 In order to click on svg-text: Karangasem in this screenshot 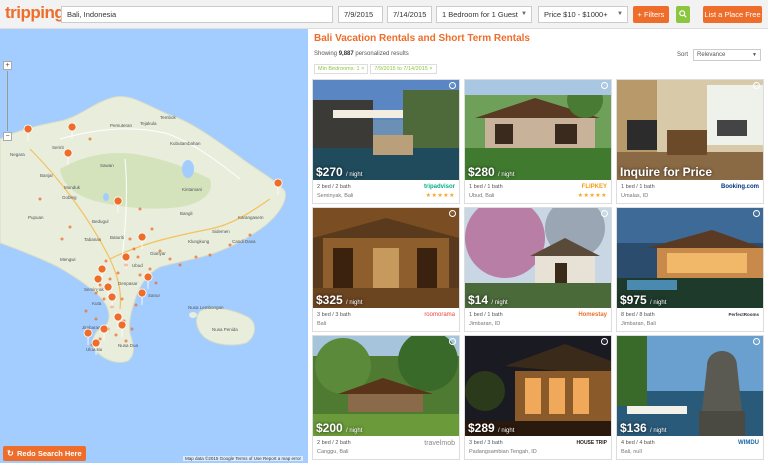, I will do `click(251, 217)`.